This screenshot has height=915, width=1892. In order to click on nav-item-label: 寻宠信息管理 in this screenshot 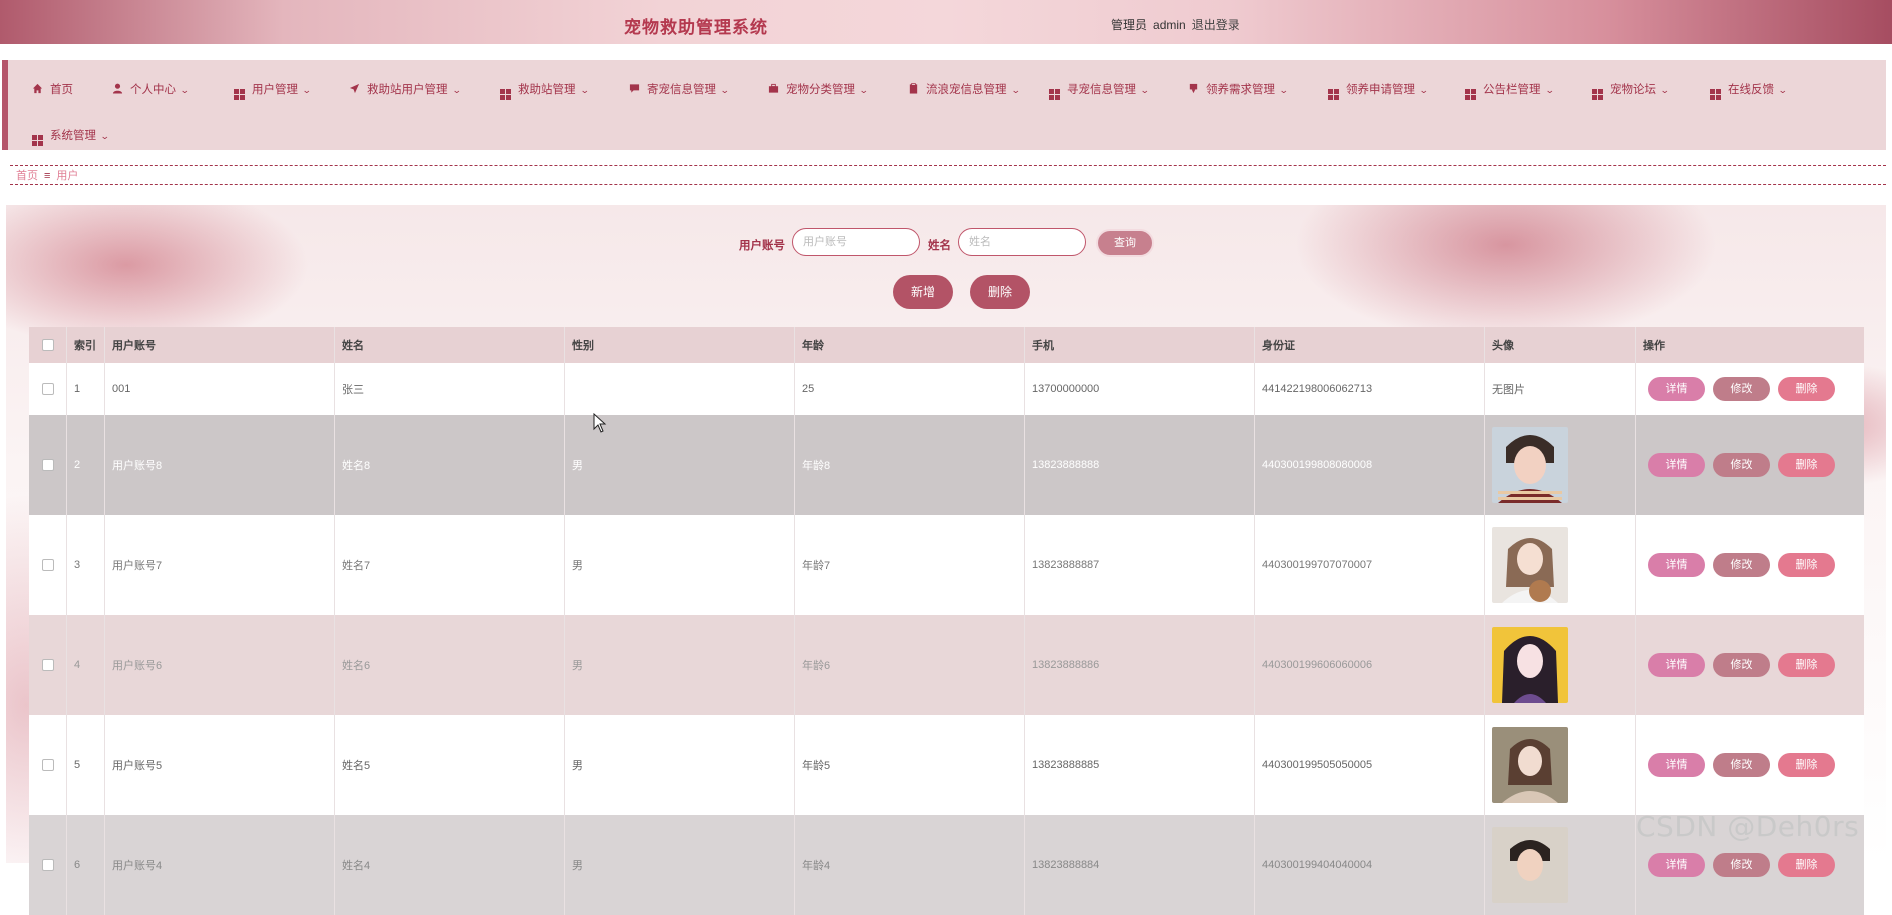, I will do `click(1101, 90)`.